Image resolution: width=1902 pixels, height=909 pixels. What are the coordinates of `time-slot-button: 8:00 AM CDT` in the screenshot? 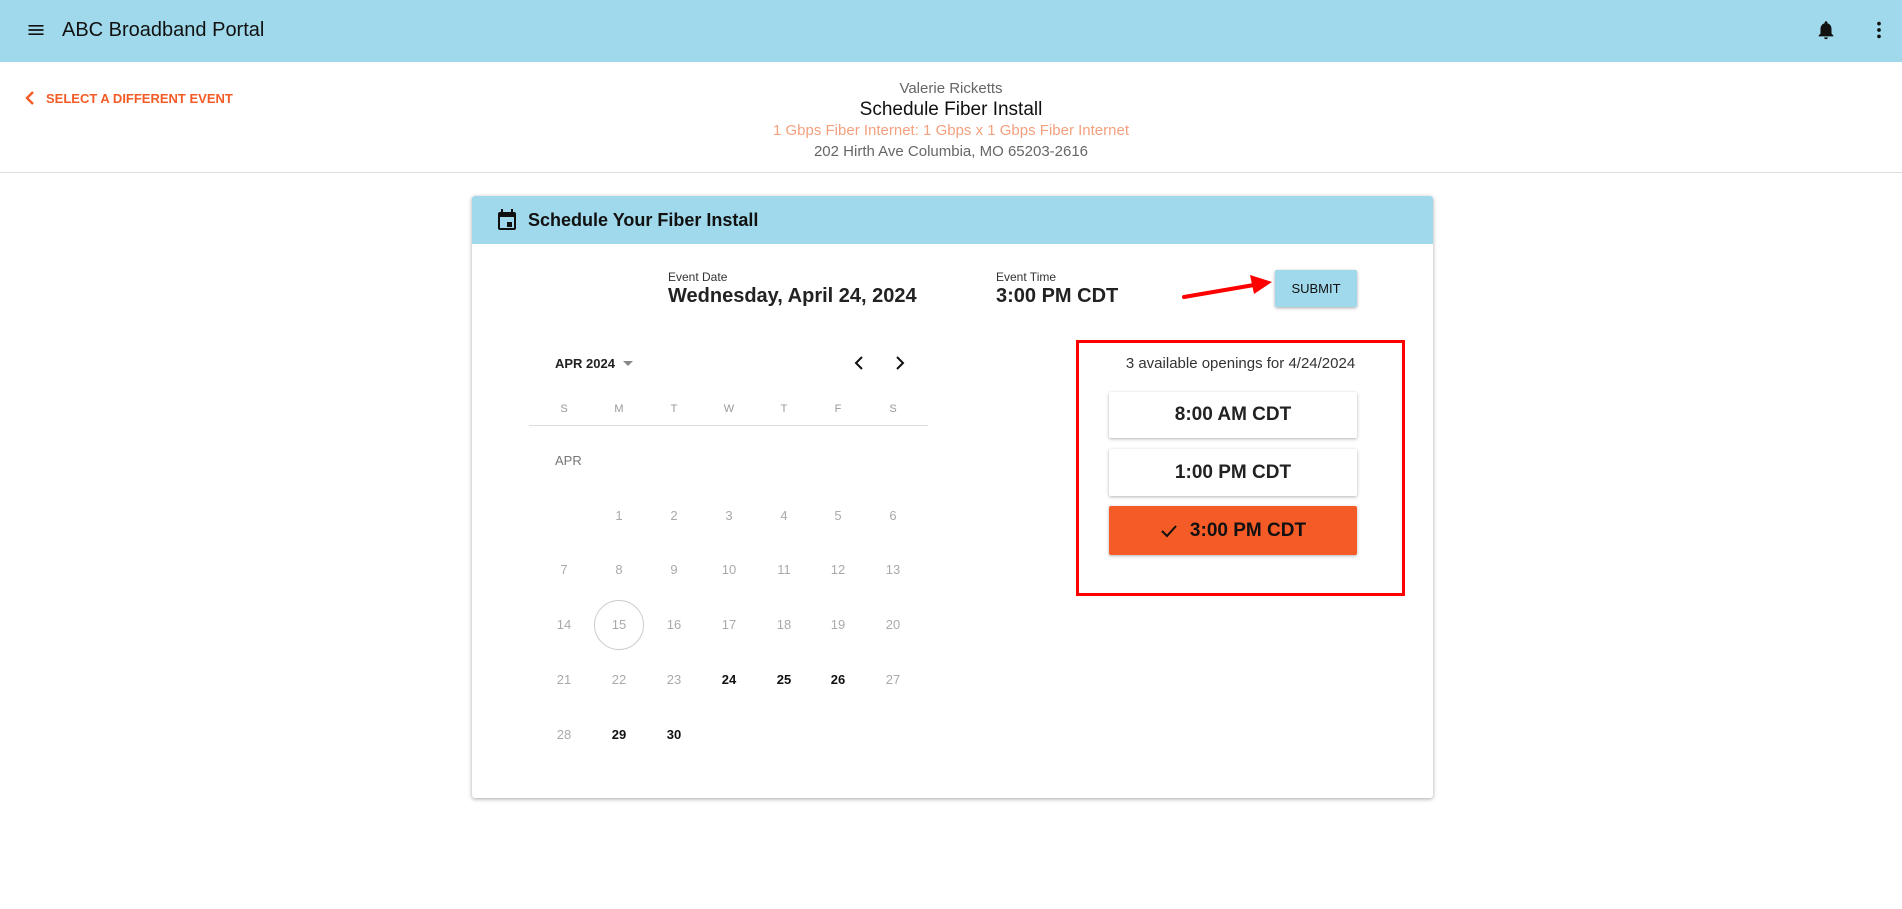 It's located at (1233, 415).